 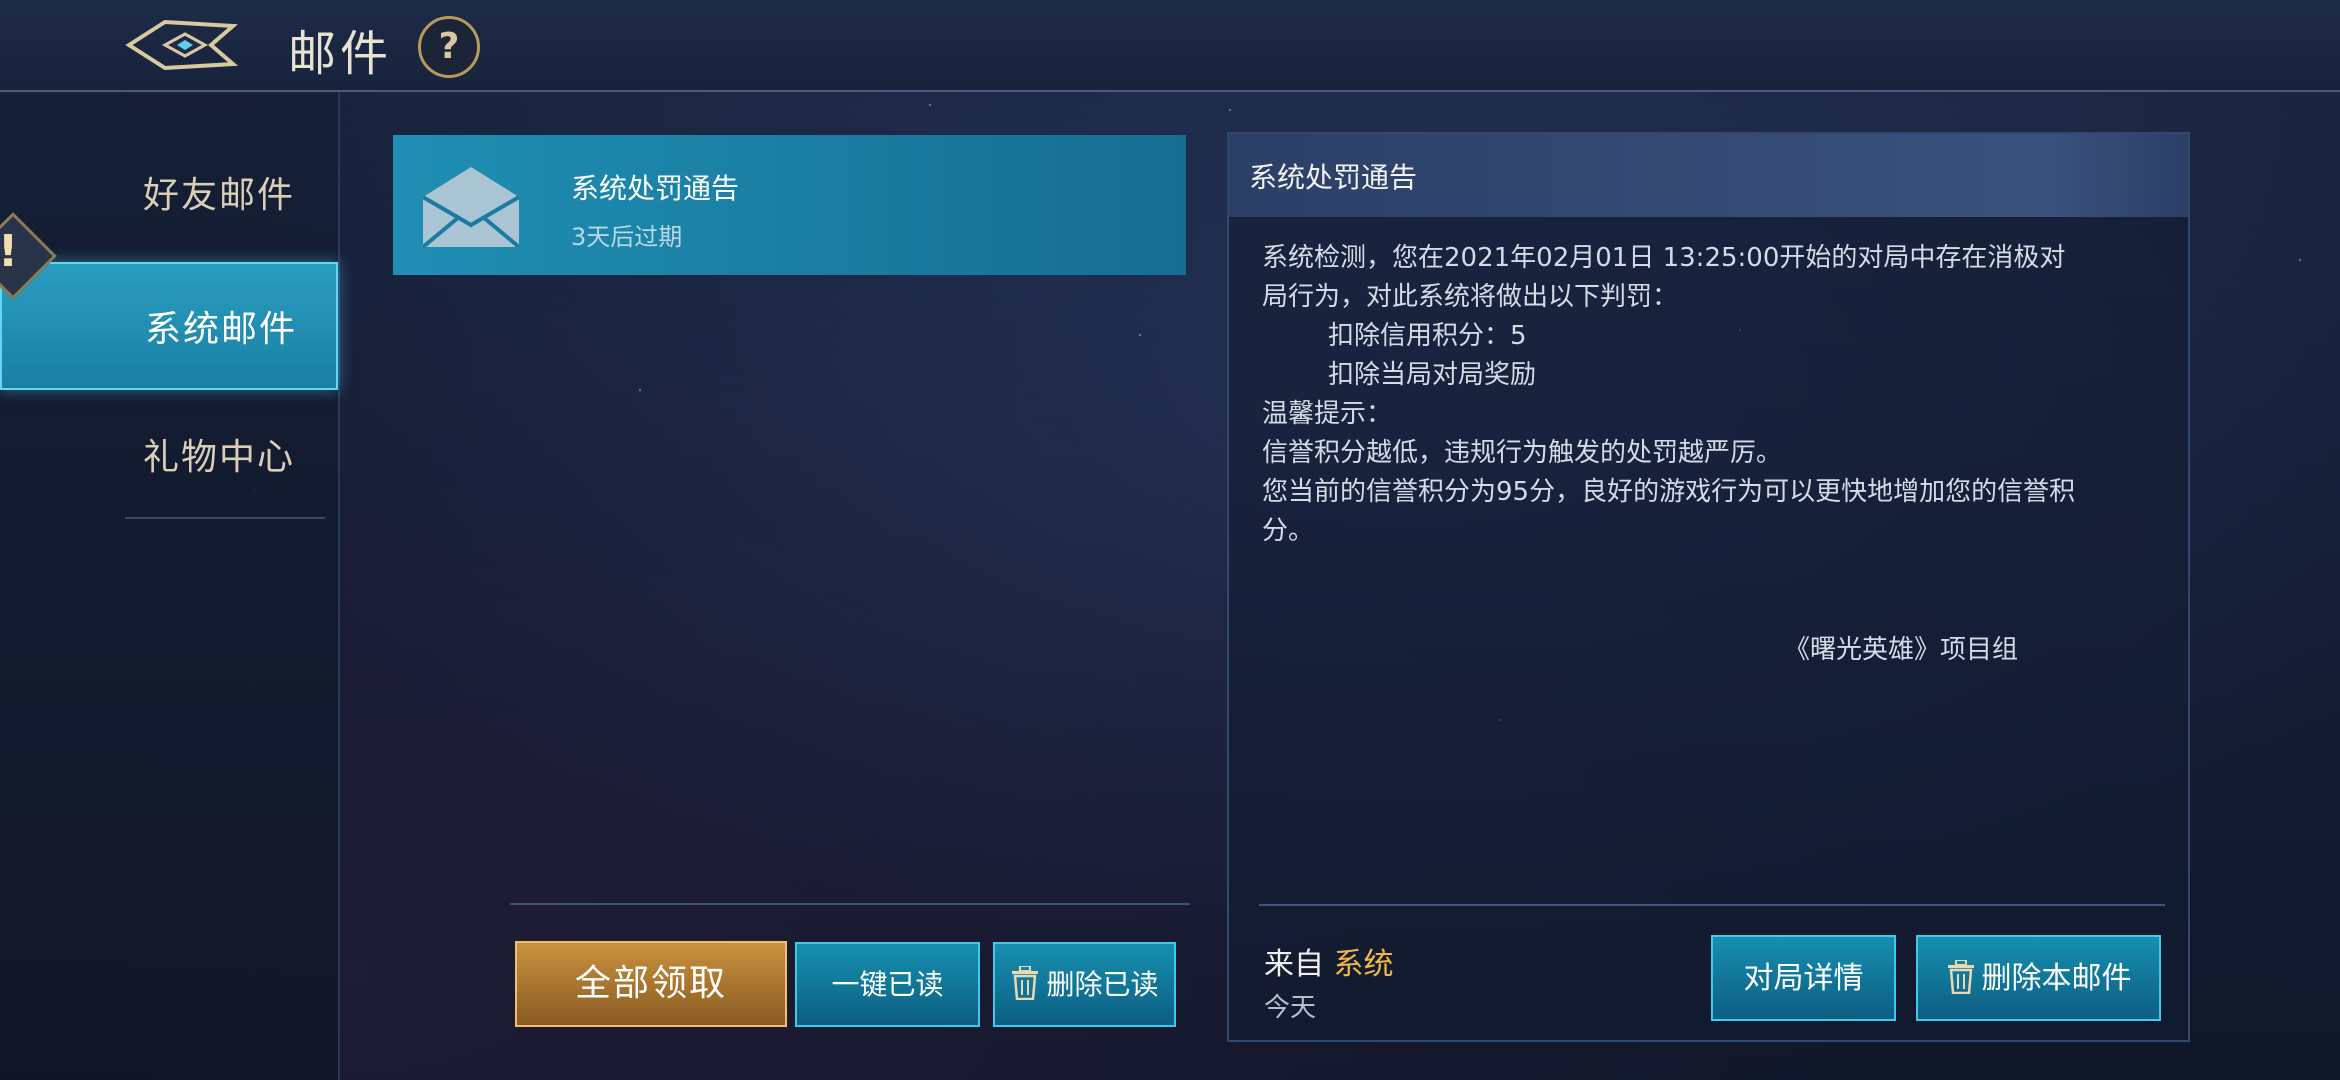 I want to click on alert-icon: !, so click(x=9, y=251).